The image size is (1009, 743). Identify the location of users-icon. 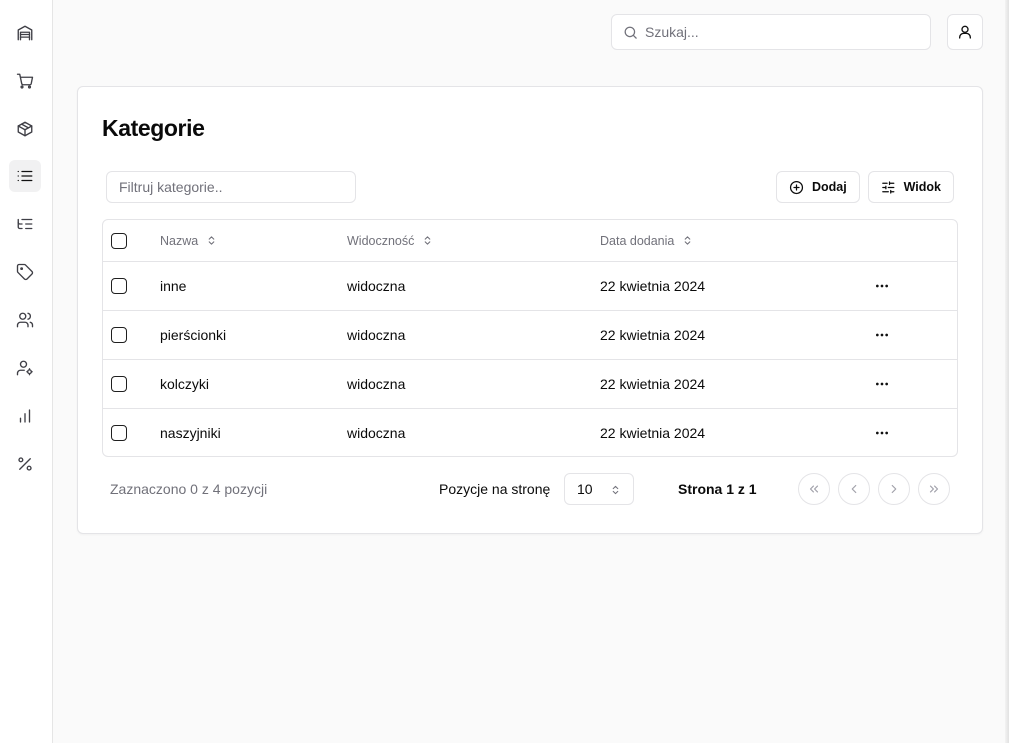
(25, 320).